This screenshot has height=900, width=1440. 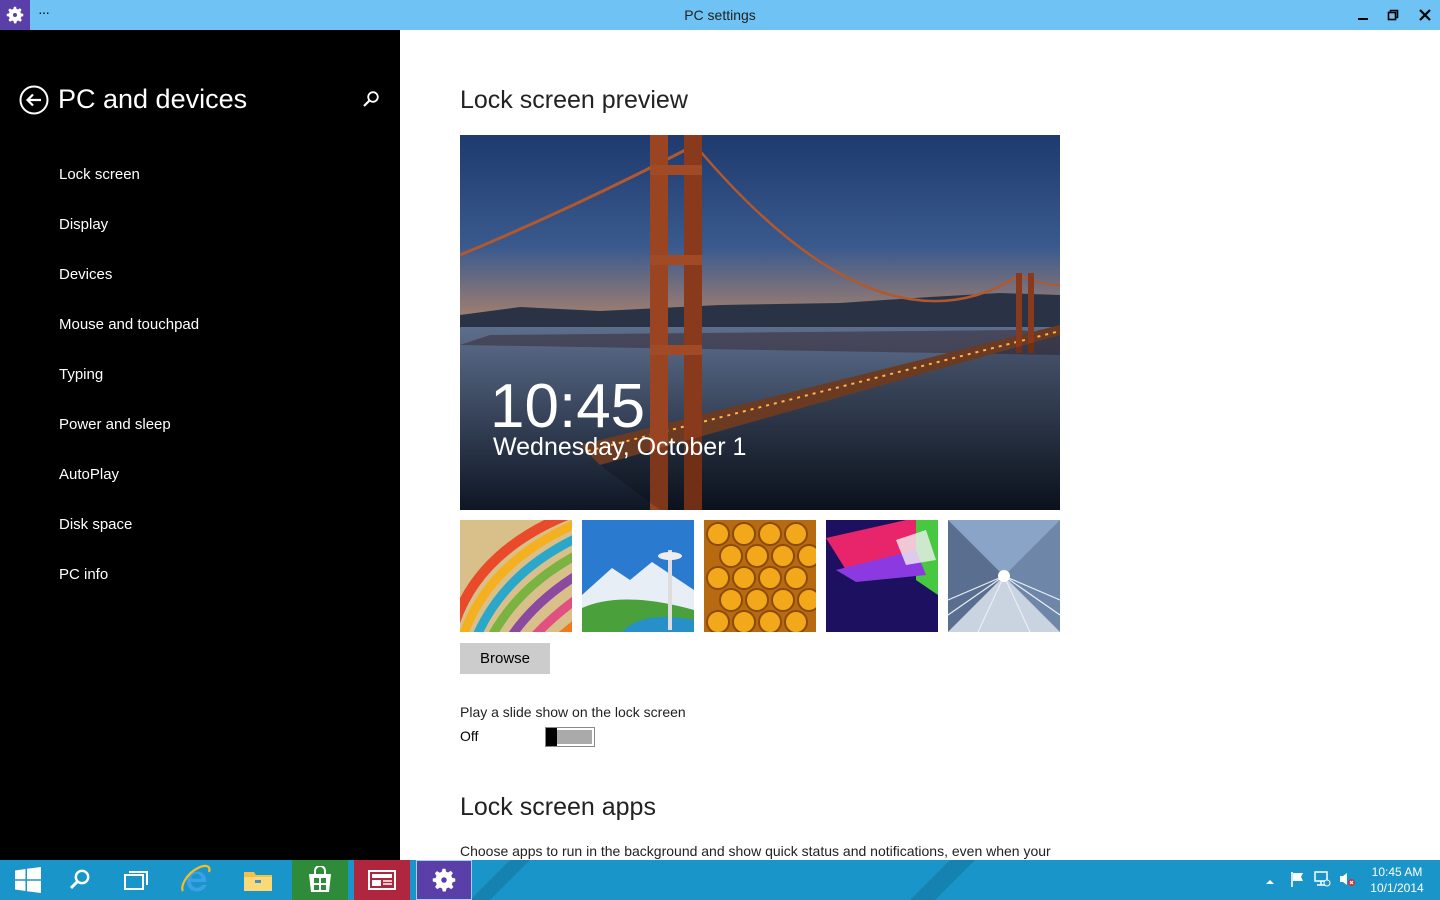 What do you see at coordinates (129, 238) in the screenshot?
I see `sidebar-item-display: Display` at bounding box center [129, 238].